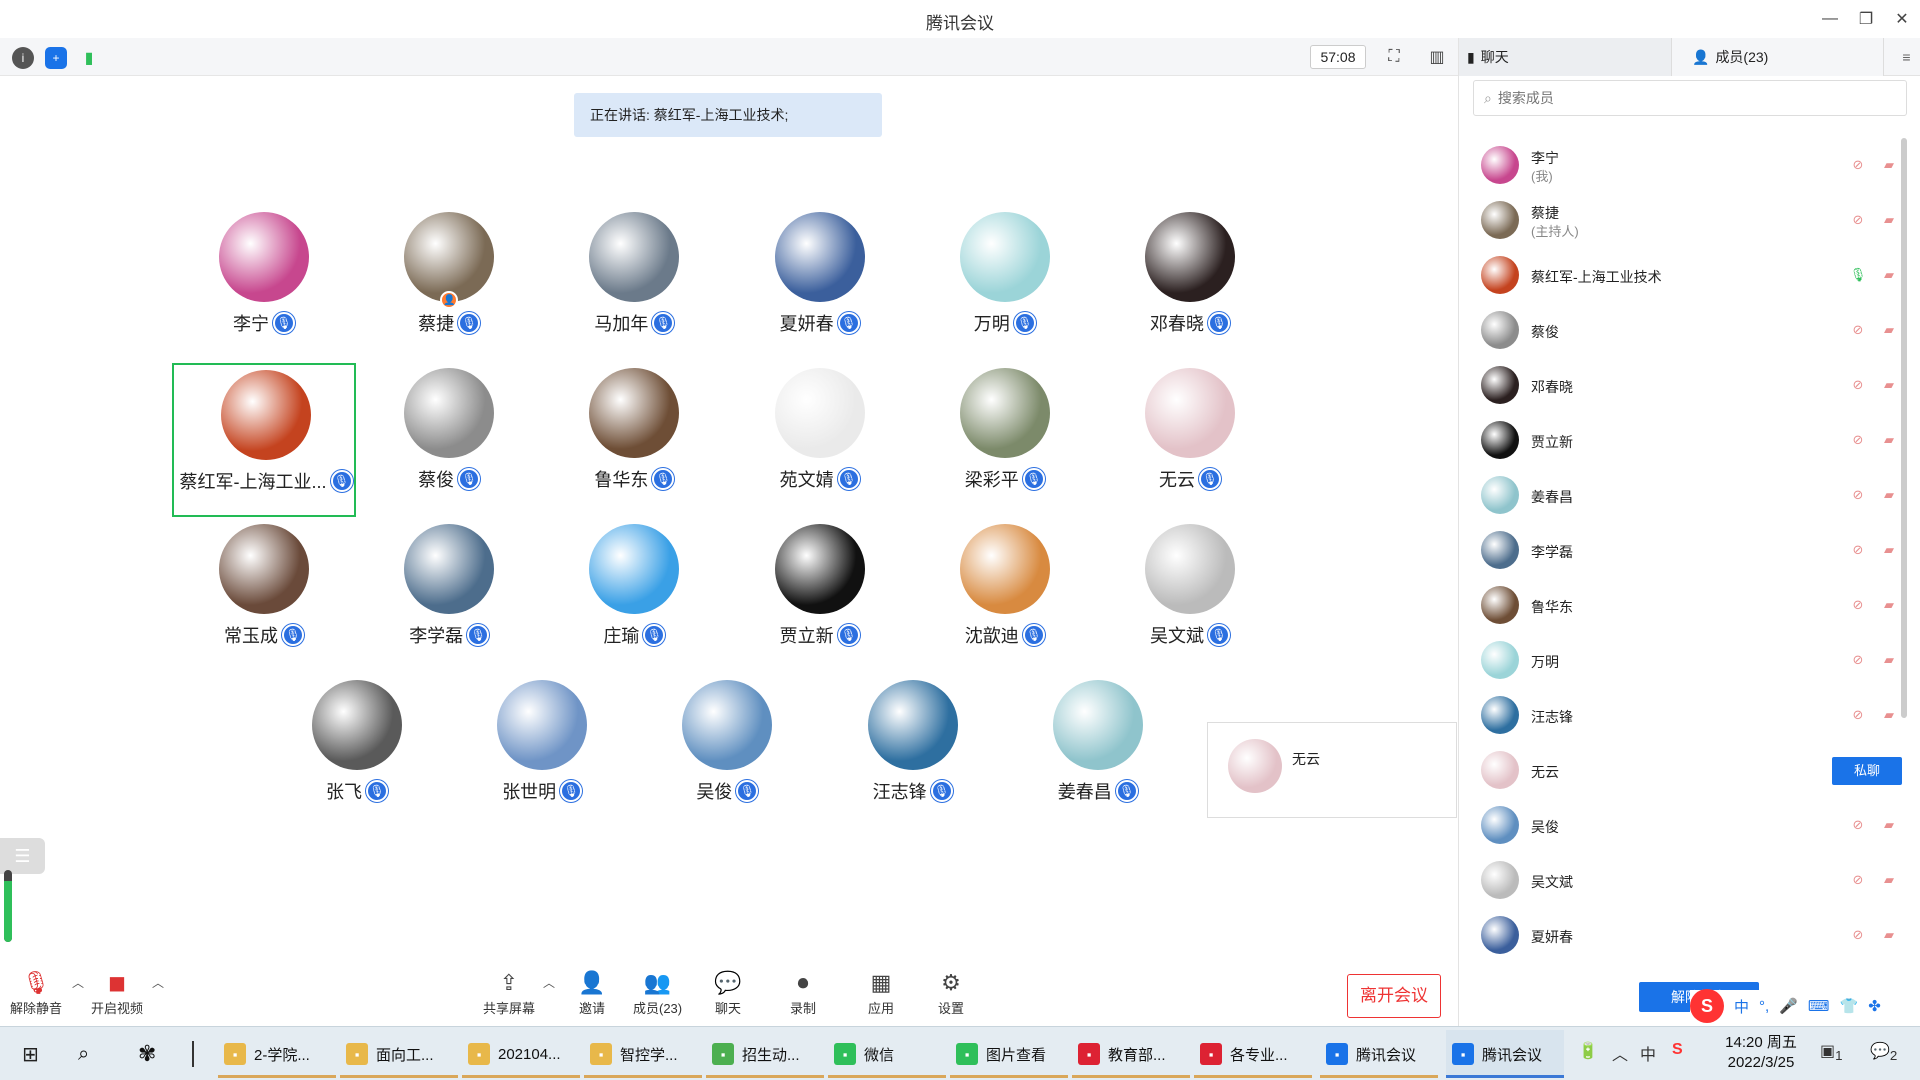 The width and height of the screenshot is (1920, 1080). I want to click on participant-tile: 👤 蔡捷 🎙, so click(449, 284).